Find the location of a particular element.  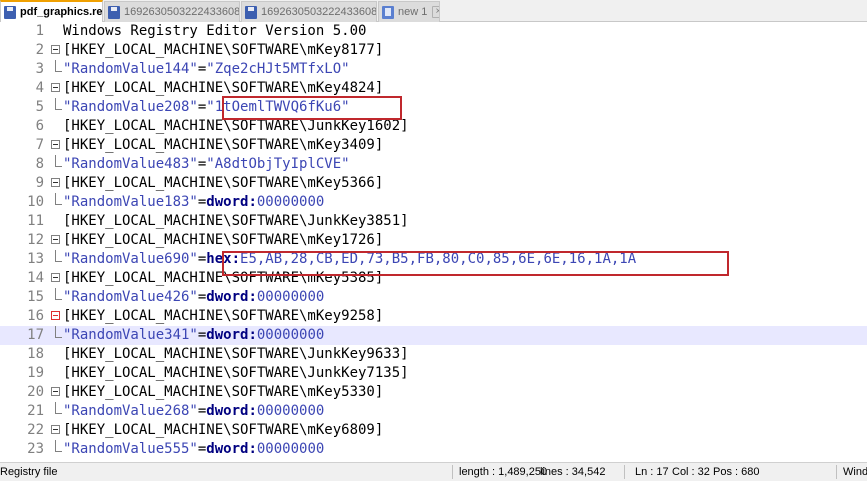

code-line: 20 [HKEY_LOCAL_MACHINE\SOFTWARE\mKey5330] is located at coordinates (433, 392).